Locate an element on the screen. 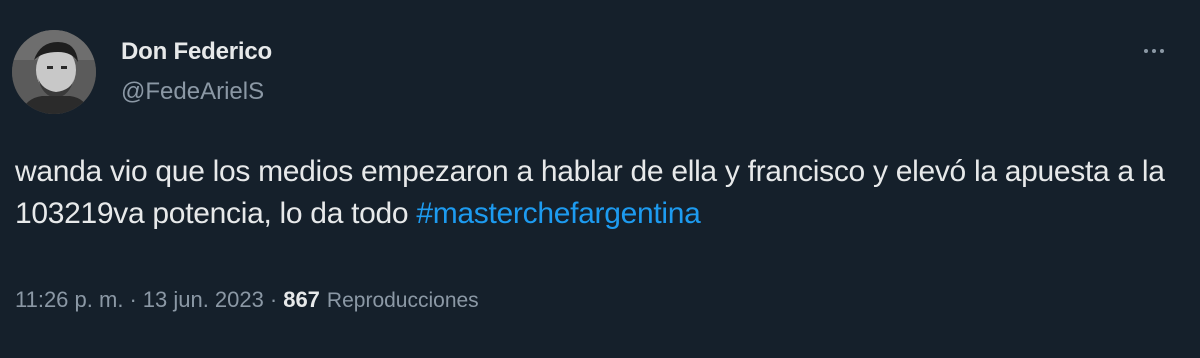 The height and width of the screenshot is (358, 1200). user-handle: @FedeArielS is located at coordinates (192, 92).